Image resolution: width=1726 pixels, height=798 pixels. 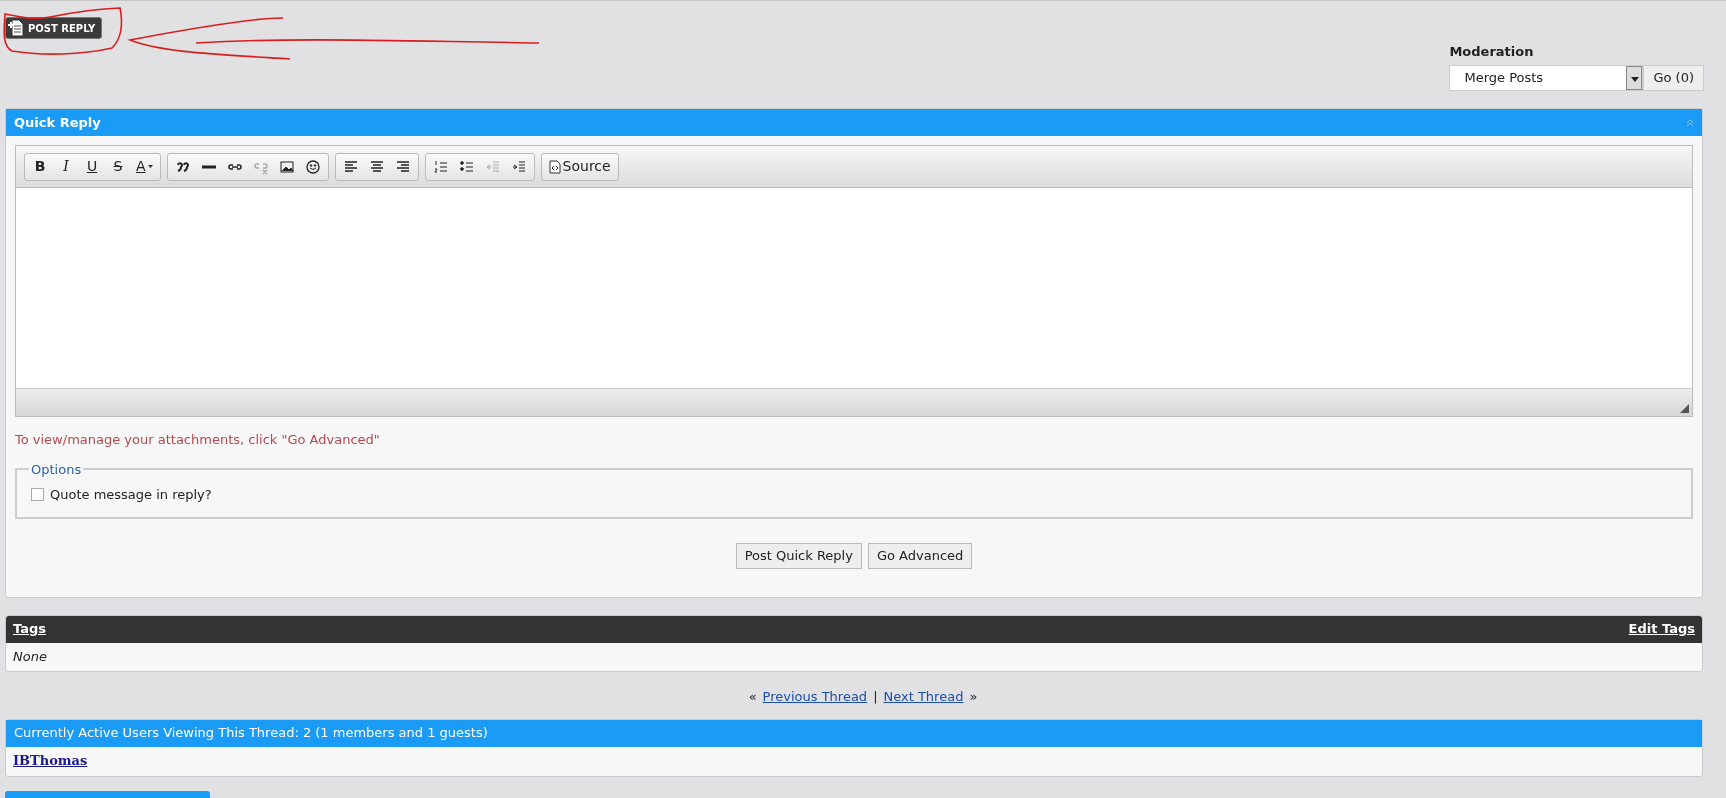 What do you see at coordinates (350, 166) in the screenshot?
I see `align-left-icon` at bounding box center [350, 166].